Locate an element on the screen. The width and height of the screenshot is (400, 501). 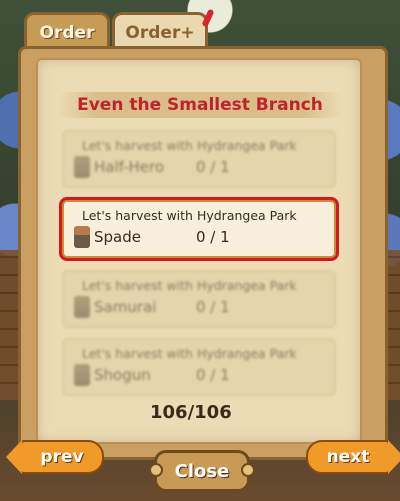
order-character: Samurai is located at coordinates (125, 307).